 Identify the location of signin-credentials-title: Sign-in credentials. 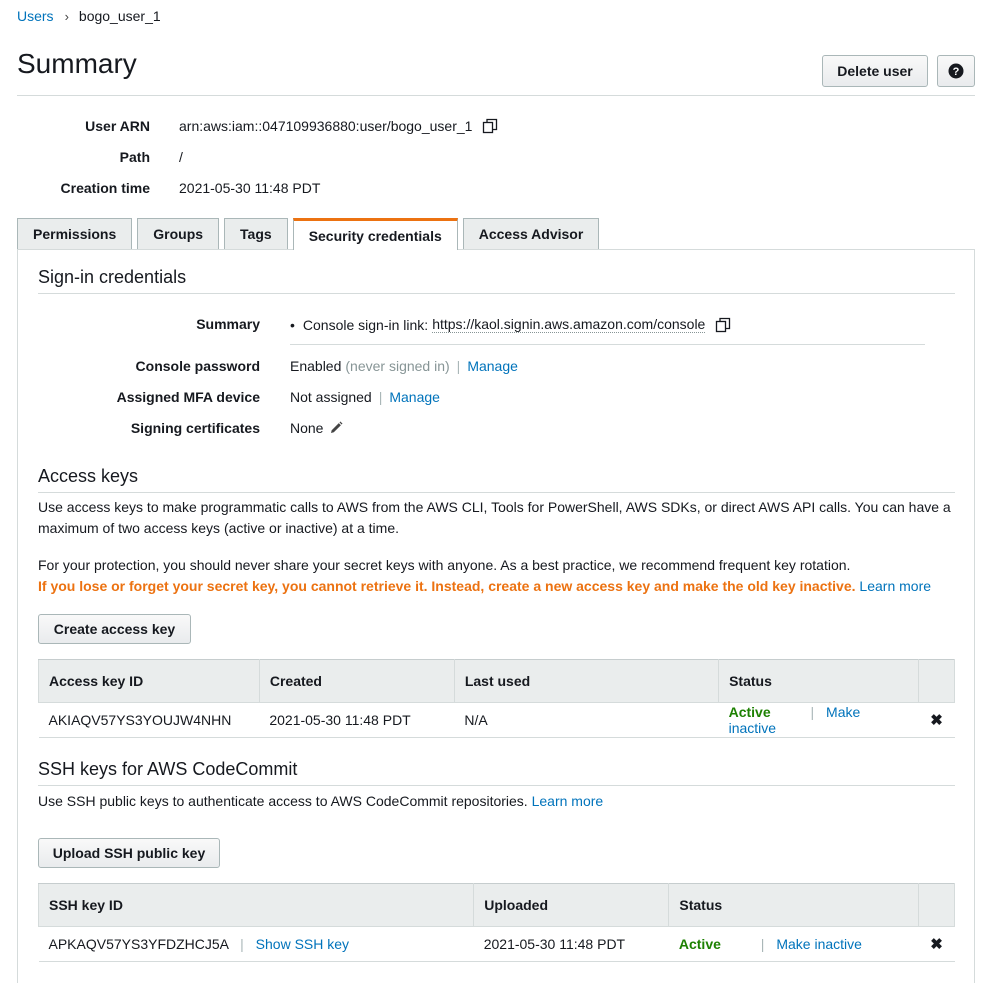
(112, 277).